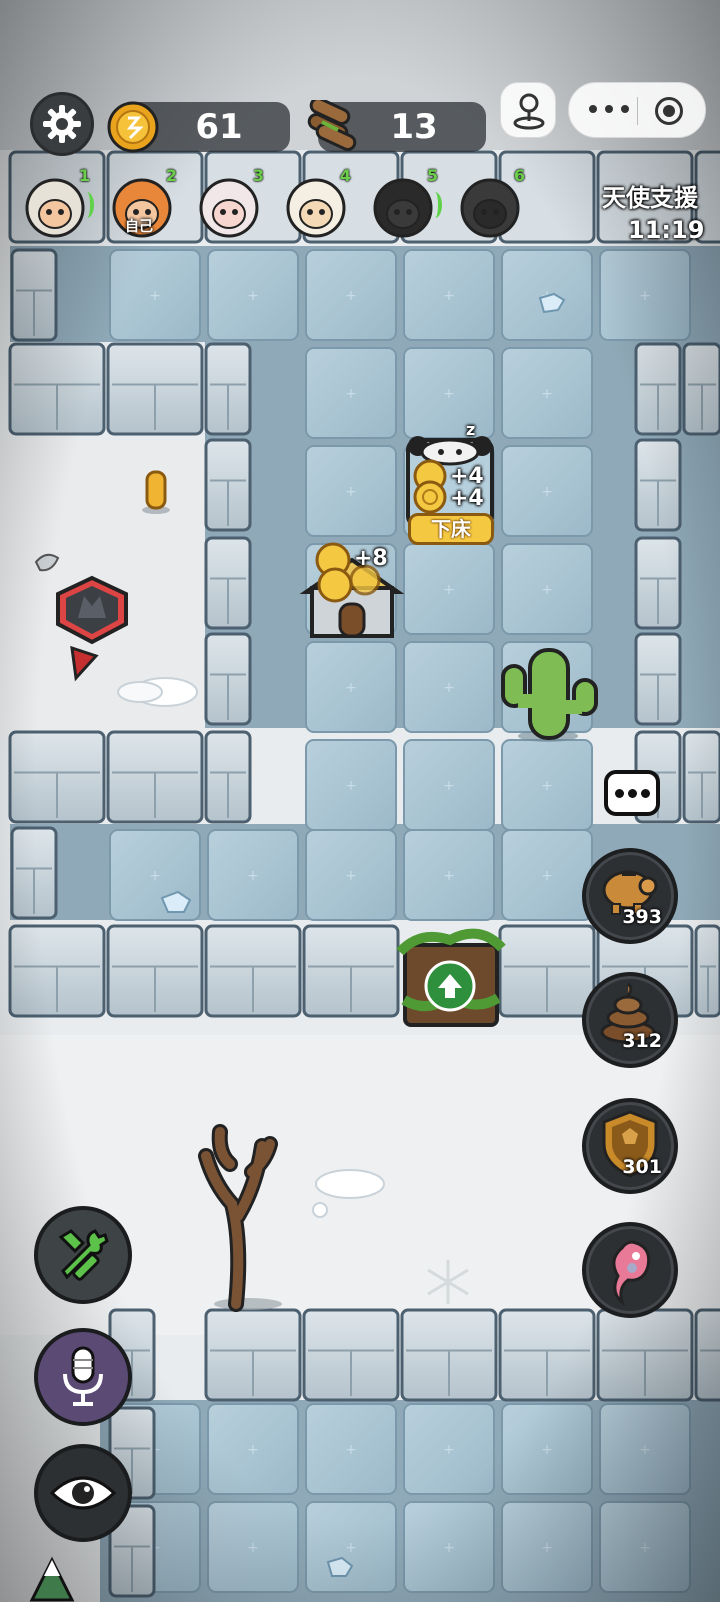  I want to click on settings-button, so click(62, 124).